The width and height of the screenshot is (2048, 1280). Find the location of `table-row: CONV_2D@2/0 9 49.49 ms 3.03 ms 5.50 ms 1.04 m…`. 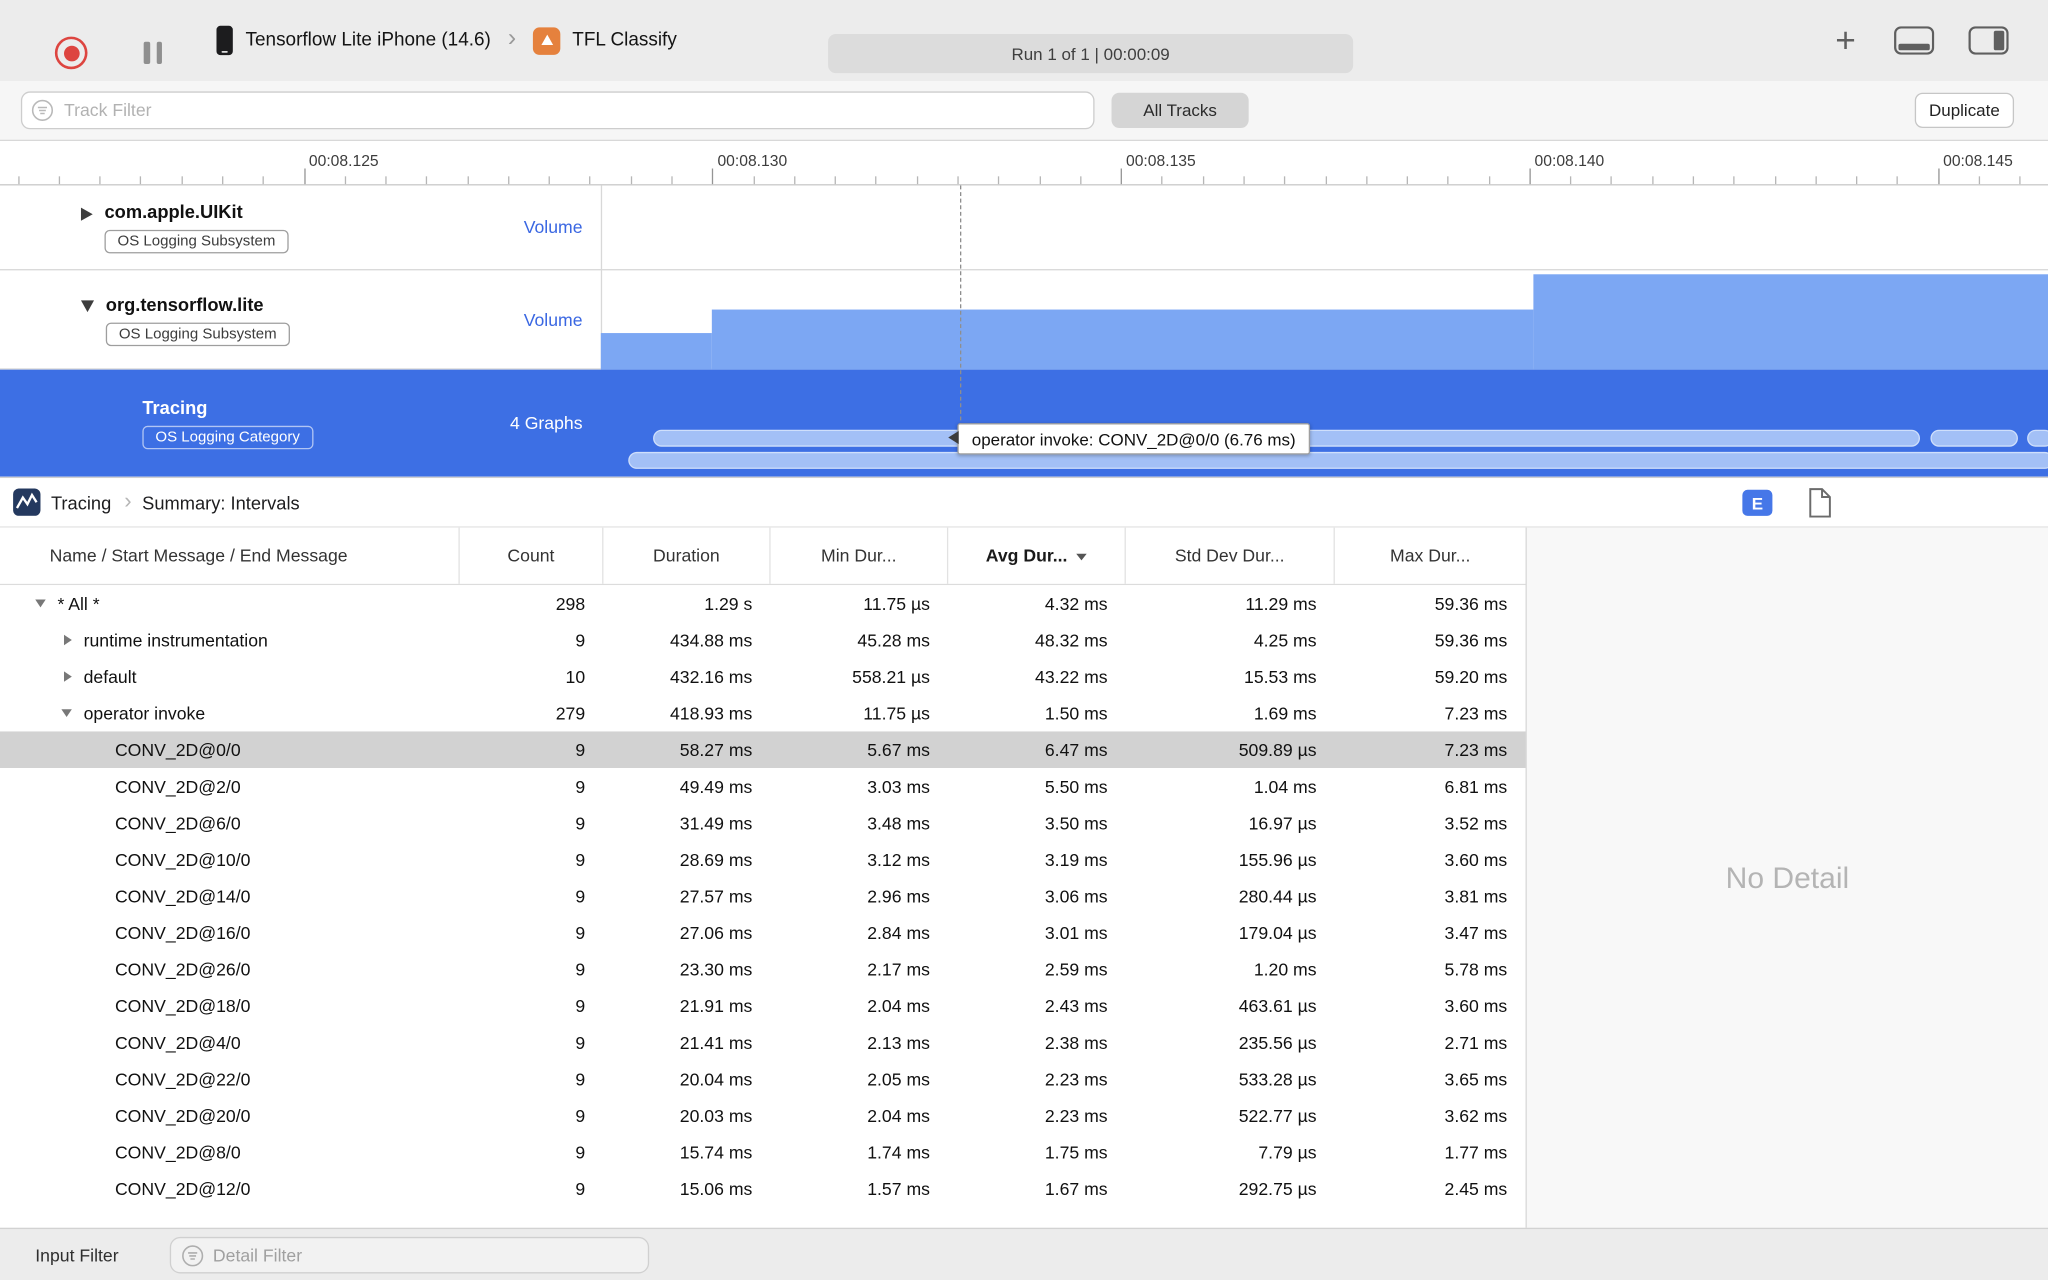

table-row: CONV_2D@2/0 9 49.49 ms 3.03 ms 5.50 ms 1.04 m… is located at coordinates (763, 786).